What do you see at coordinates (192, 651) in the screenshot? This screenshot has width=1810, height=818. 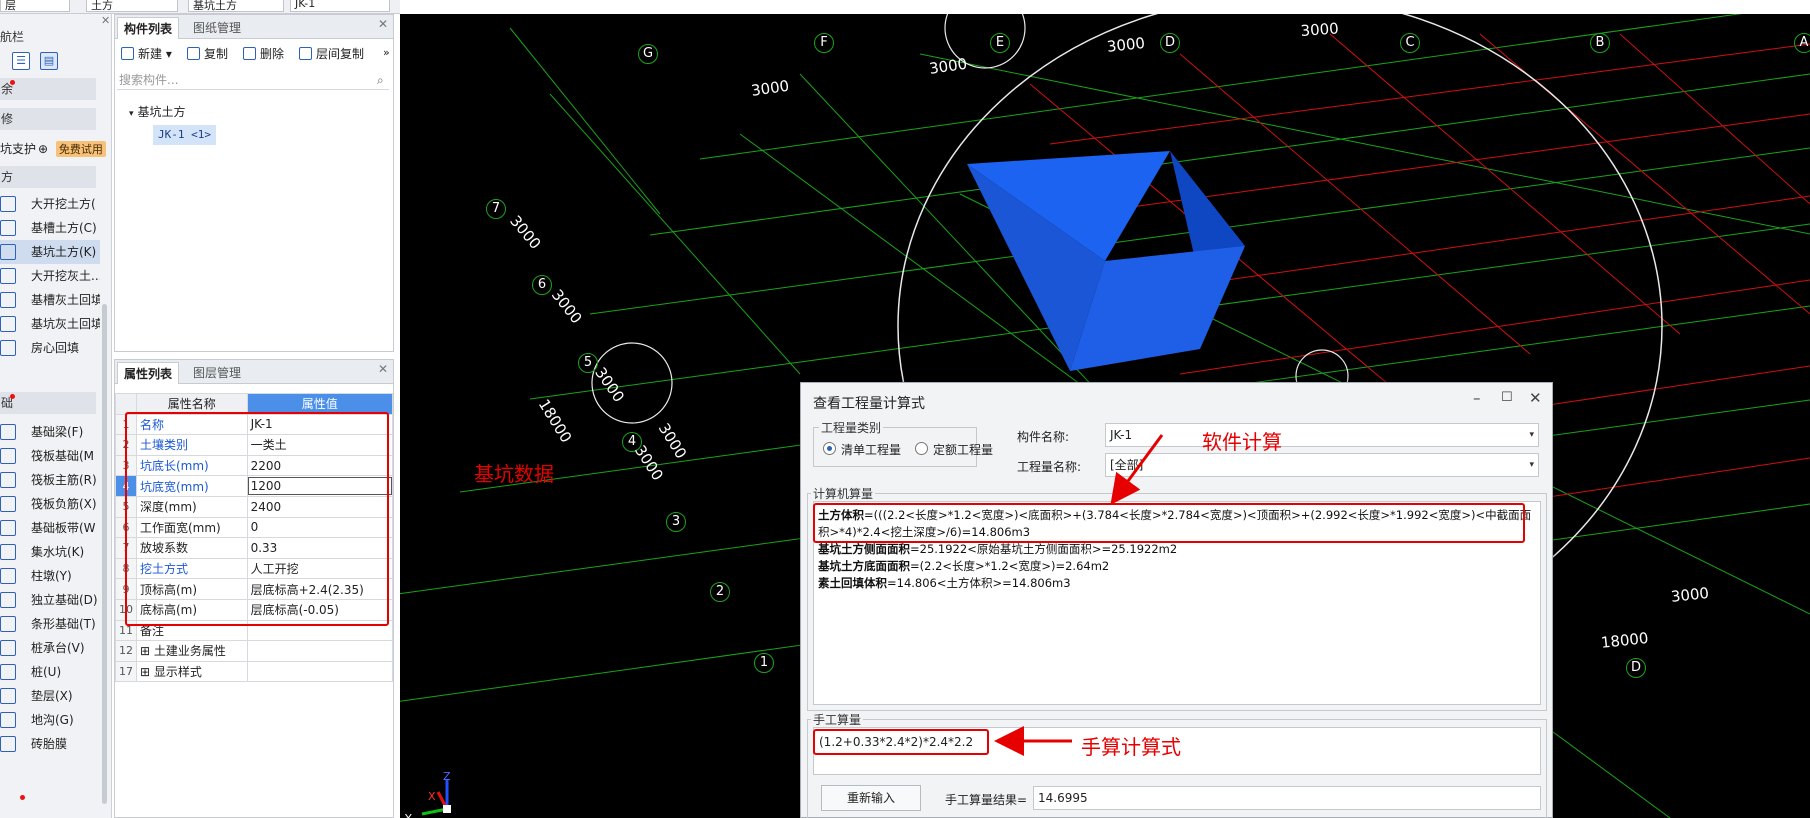 I see `property-name: ⊞ 土建业务属性` at bounding box center [192, 651].